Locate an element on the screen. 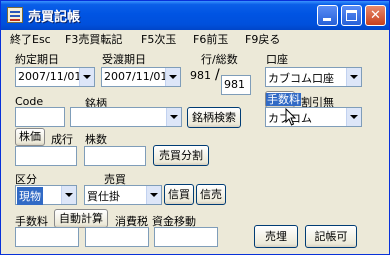  fee-button: 手数料 is located at coordinates (283, 99).